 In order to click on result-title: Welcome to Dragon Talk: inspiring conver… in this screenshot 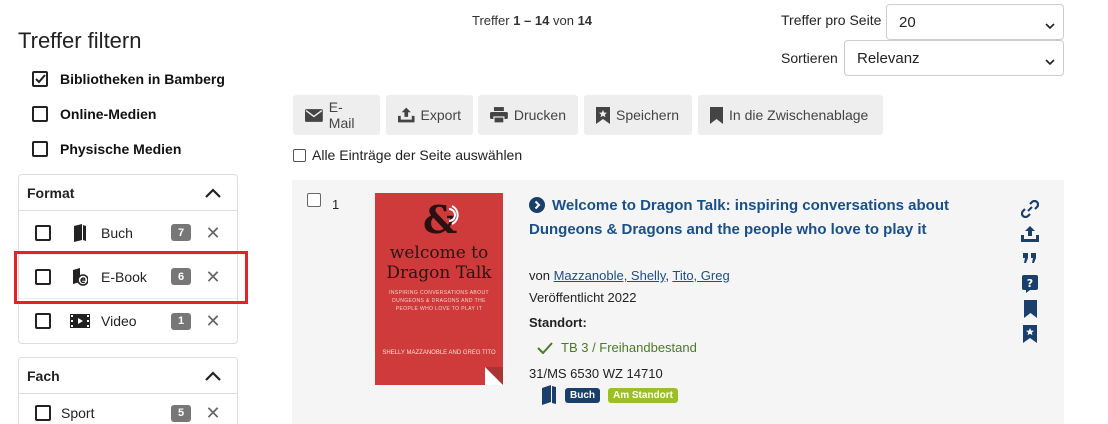, I will do `click(739, 218)`.